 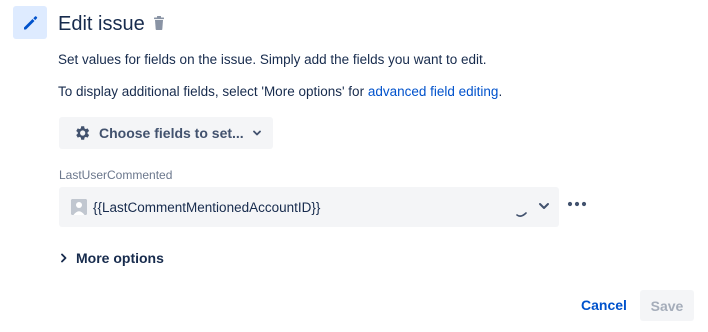 I want to click on field-value: {{LastCommentMentionedAccountID}}, so click(x=207, y=207).